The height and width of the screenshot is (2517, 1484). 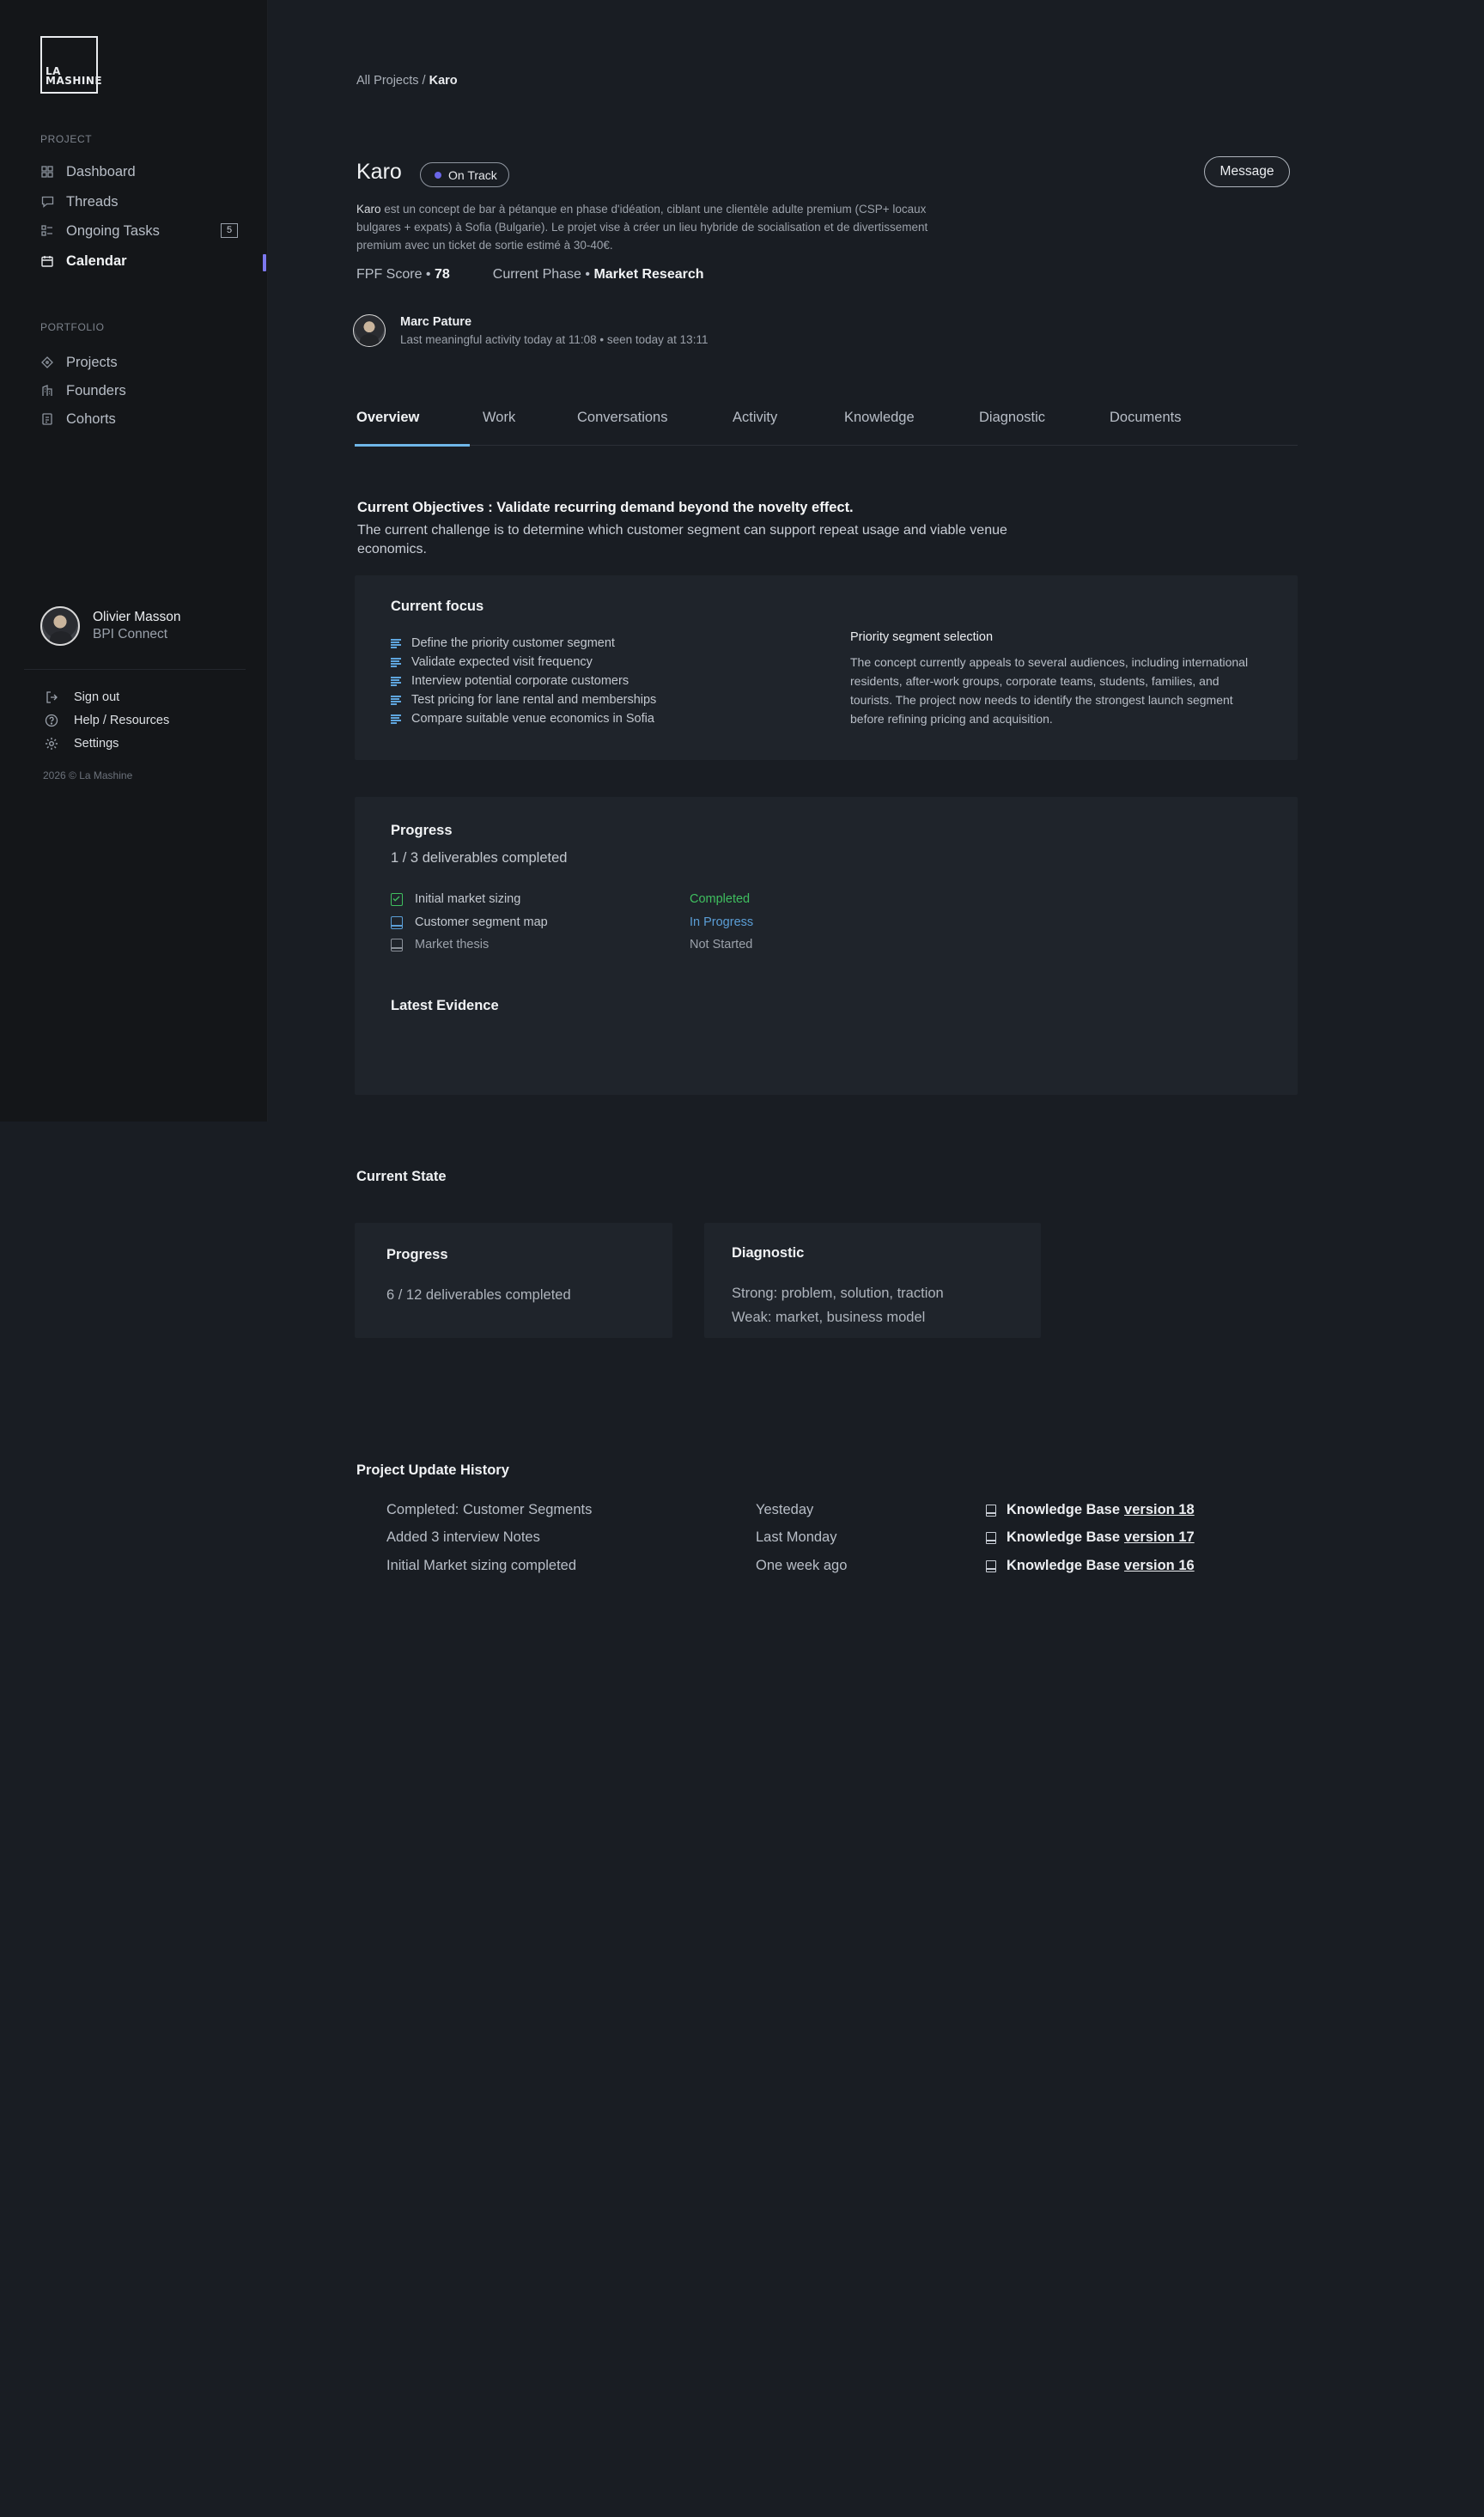 What do you see at coordinates (445, 1006) in the screenshot?
I see `latest-evidence-title: Latest Evidence` at bounding box center [445, 1006].